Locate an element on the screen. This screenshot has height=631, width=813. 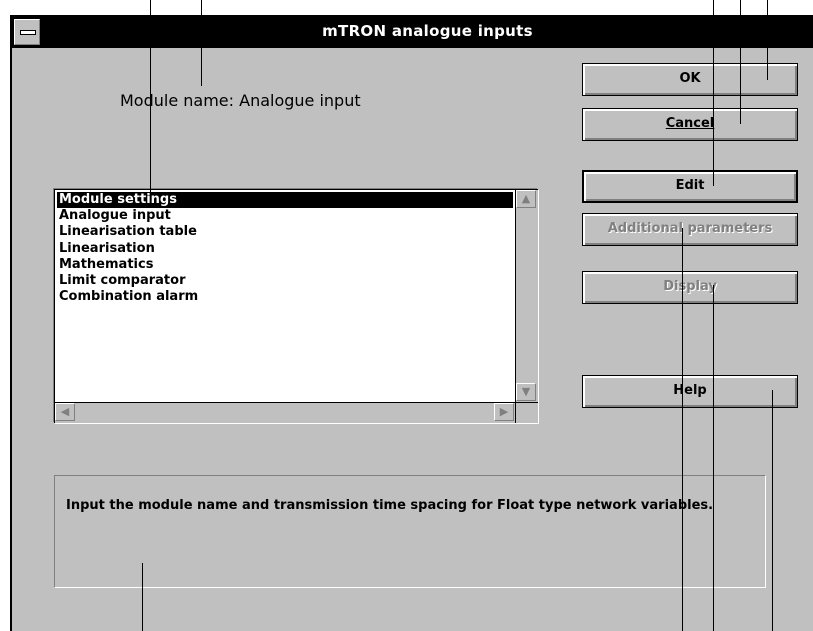
callout-line-status is located at coordinates (142, 597).